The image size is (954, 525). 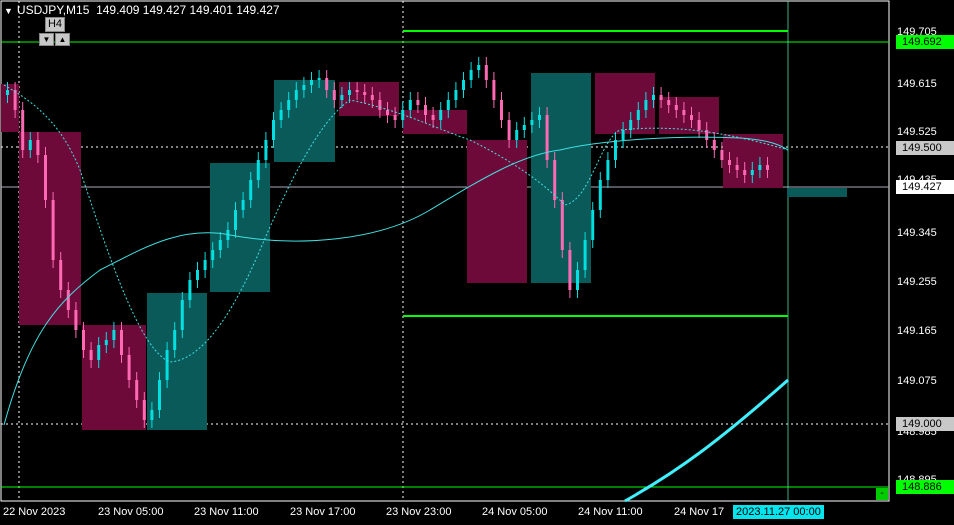 I want to click on dotted-low-price-label: 149.000, so click(x=925, y=424).